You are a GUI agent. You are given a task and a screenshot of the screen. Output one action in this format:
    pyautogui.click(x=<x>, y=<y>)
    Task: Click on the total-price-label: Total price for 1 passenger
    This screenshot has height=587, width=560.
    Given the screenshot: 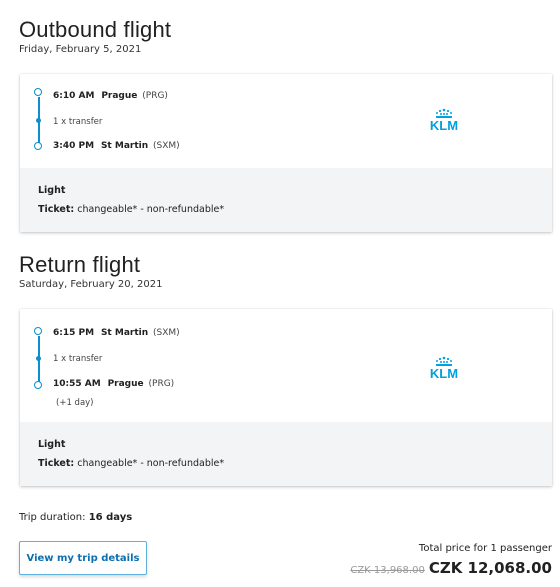 What is the action you would take?
    pyautogui.click(x=485, y=548)
    